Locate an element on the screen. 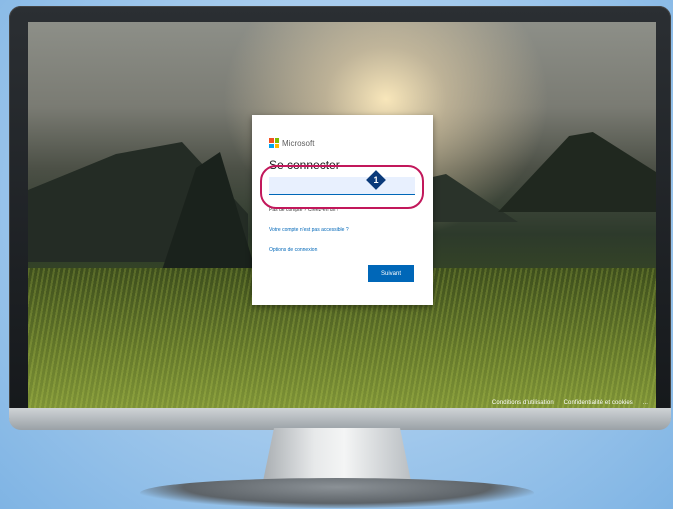 The height and width of the screenshot is (509, 673). microsoft-logo: Microsoft is located at coordinates (291, 143).